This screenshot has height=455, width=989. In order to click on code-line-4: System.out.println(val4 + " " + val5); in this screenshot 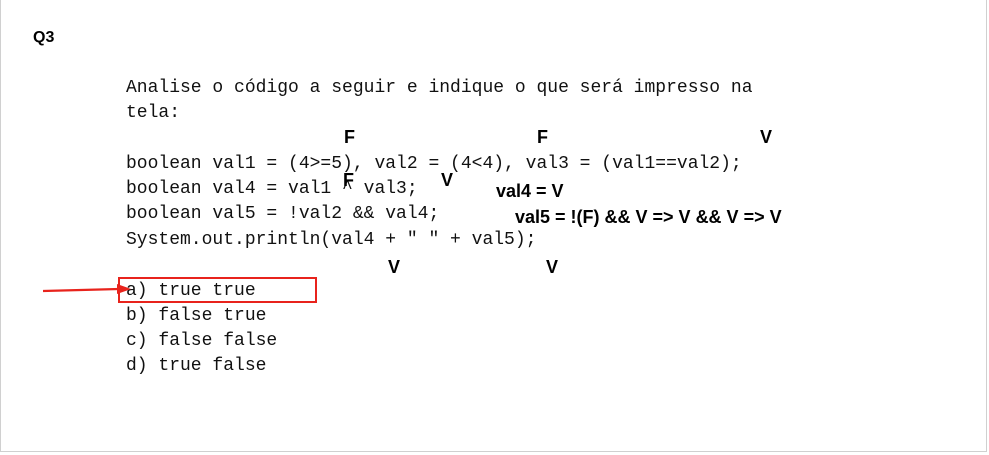, I will do `click(331, 240)`.